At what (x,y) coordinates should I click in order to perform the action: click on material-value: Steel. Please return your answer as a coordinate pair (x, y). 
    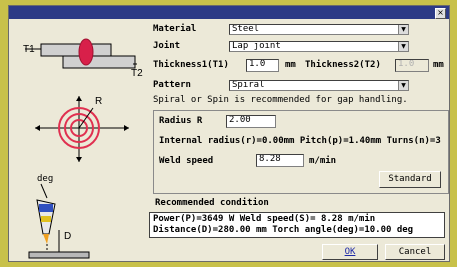
    Looking at the image, I should click on (246, 29).